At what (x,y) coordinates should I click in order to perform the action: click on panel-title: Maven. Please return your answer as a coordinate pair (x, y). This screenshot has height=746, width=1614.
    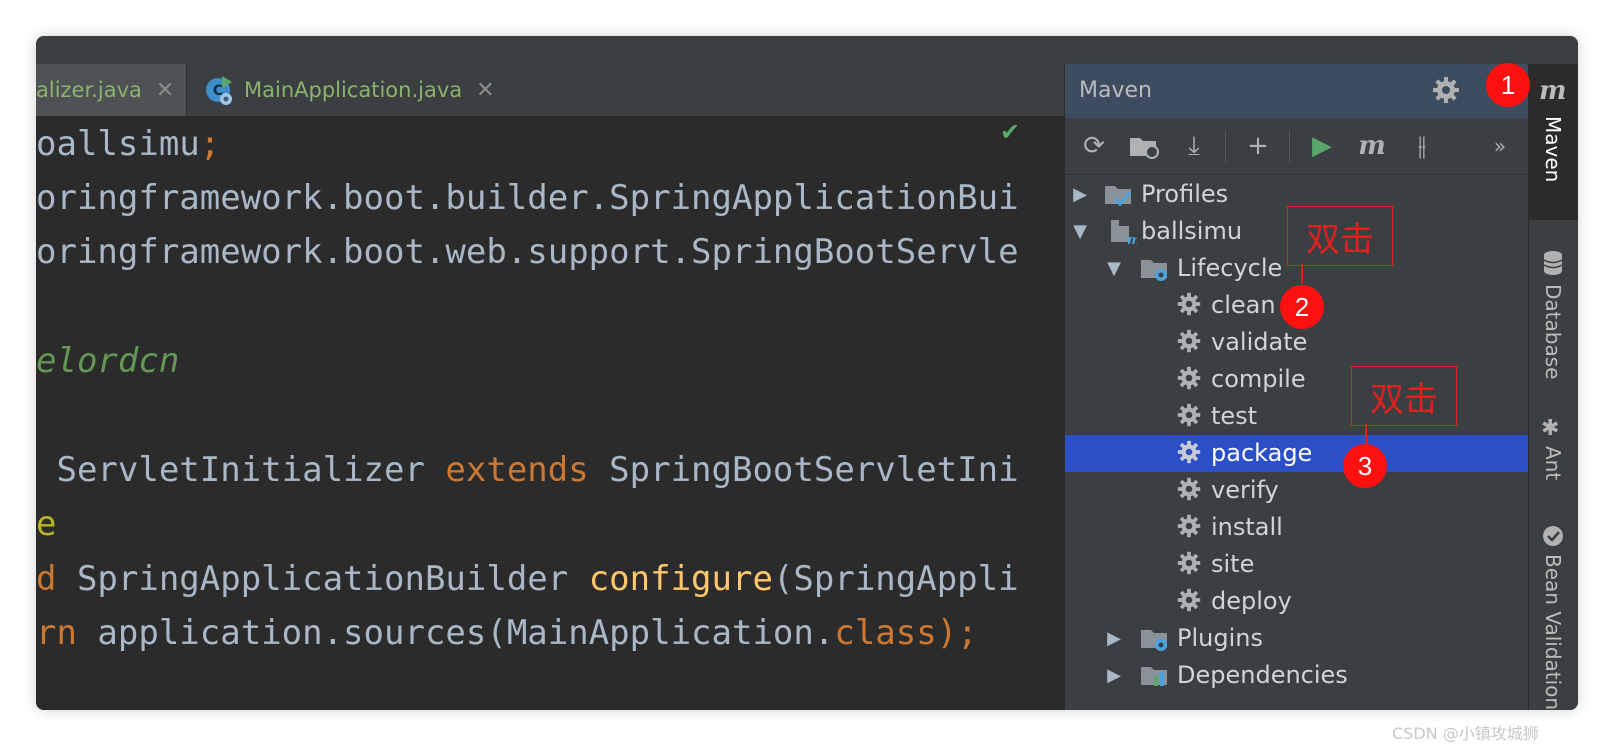
    Looking at the image, I should click on (1115, 90).